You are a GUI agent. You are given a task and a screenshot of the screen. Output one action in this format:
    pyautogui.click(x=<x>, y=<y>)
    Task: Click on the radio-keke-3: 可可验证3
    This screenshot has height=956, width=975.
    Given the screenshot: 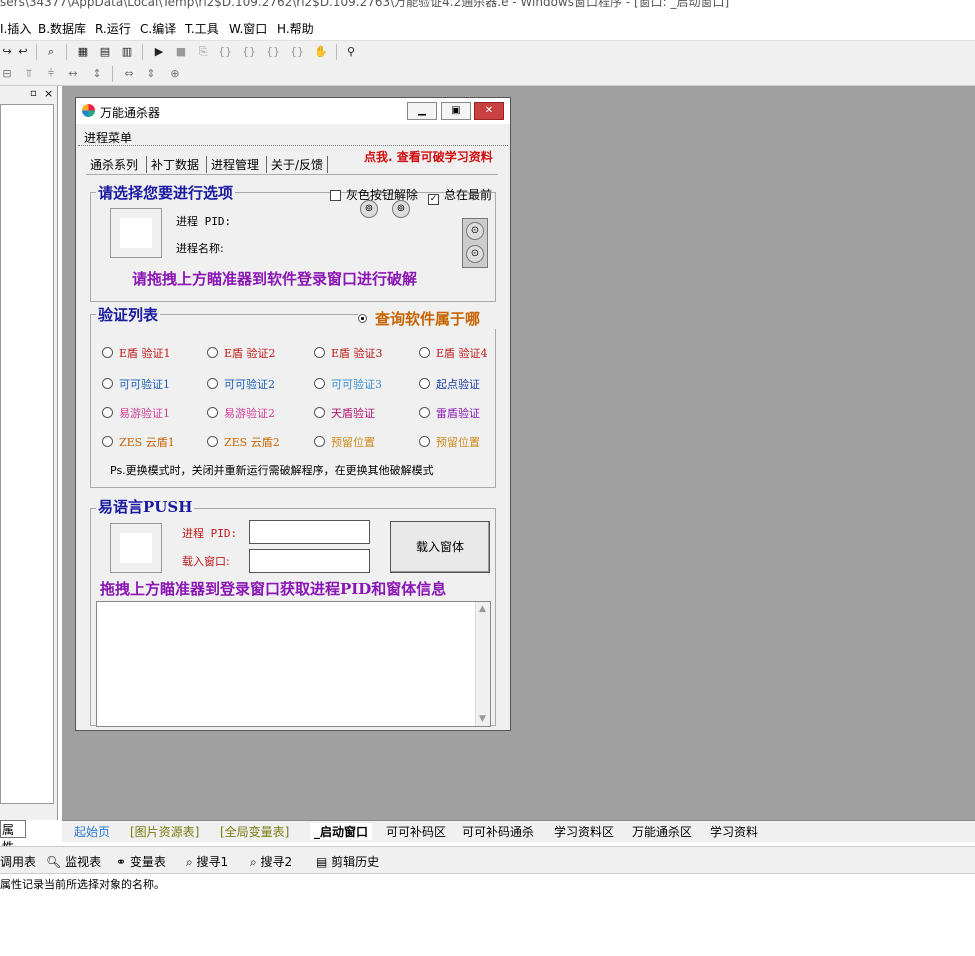 What is the action you would take?
    pyautogui.click(x=348, y=384)
    